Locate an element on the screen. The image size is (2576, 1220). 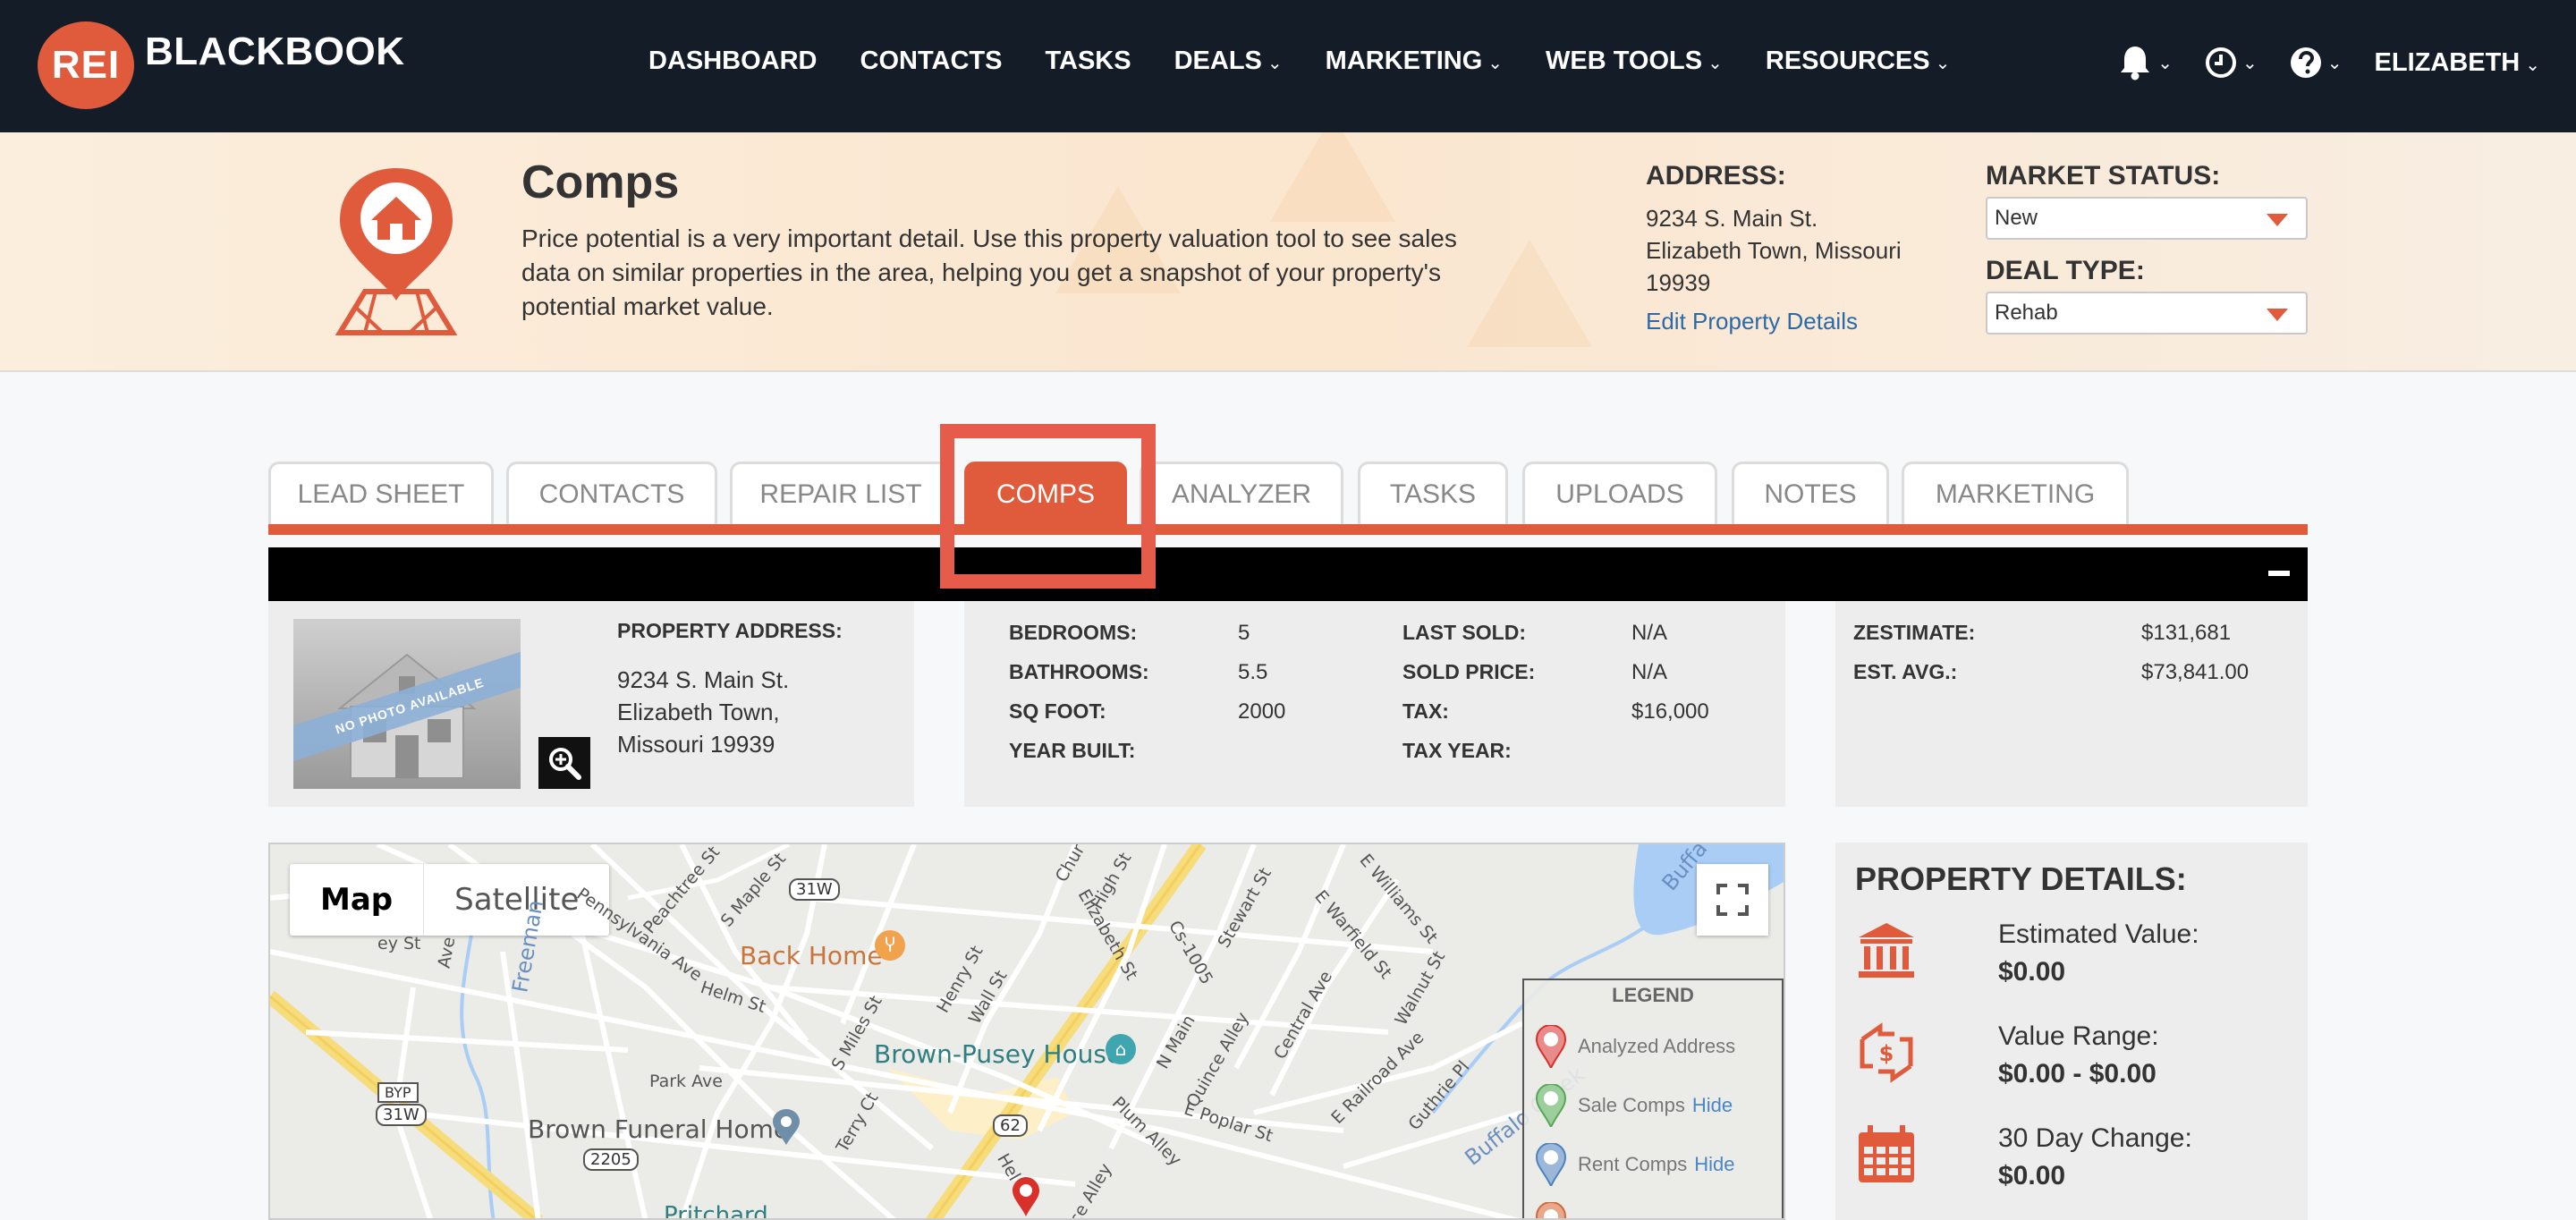
nav-web-tools: WEB TOOLS ⌄ is located at coordinates (1634, 61).